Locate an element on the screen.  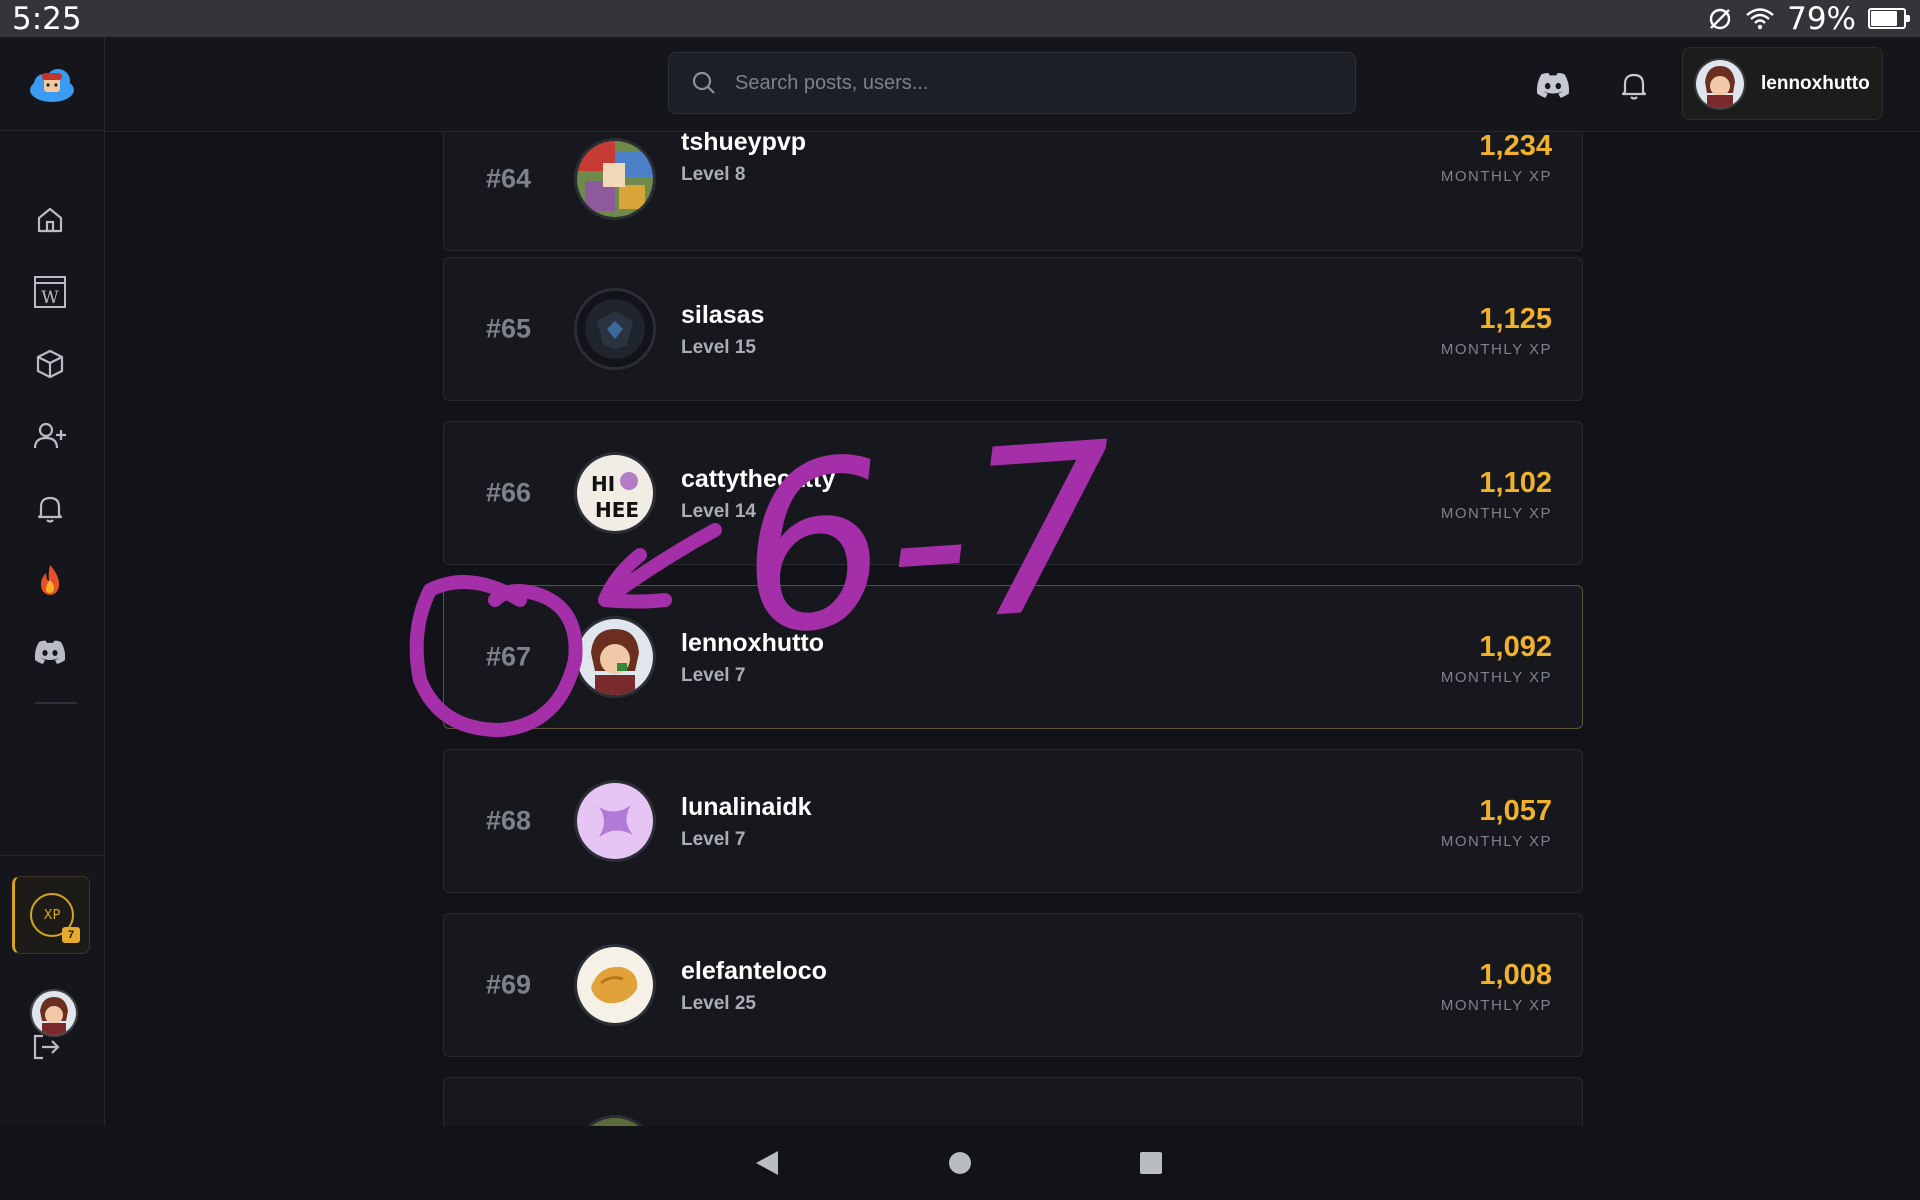
discord-button is located at coordinates (1553, 85).